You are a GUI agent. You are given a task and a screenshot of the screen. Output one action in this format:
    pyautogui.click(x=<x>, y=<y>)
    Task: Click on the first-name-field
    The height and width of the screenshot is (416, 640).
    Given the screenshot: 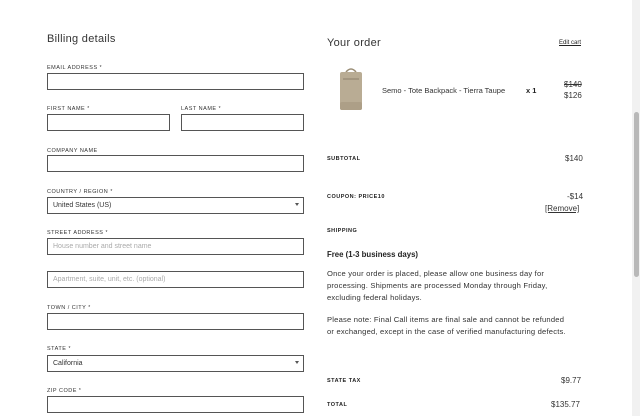 What is the action you would take?
    pyautogui.click(x=108, y=122)
    